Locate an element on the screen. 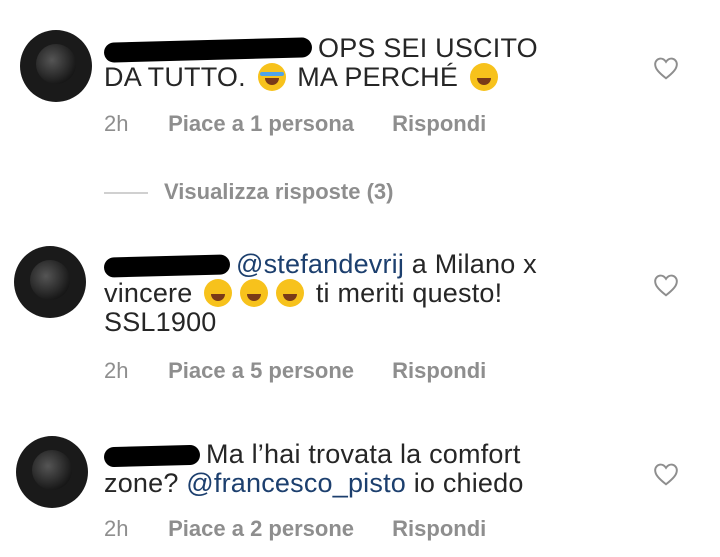 The width and height of the screenshot is (720, 557). comment-meta: 2h Piace a 5 persone Rispondi is located at coordinates (295, 371).